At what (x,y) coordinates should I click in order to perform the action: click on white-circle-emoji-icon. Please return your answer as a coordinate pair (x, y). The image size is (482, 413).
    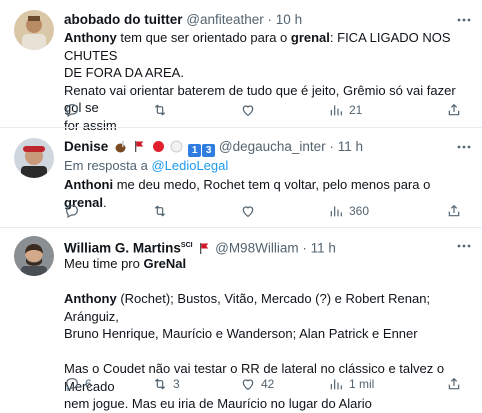
    Looking at the image, I should click on (176, 146).